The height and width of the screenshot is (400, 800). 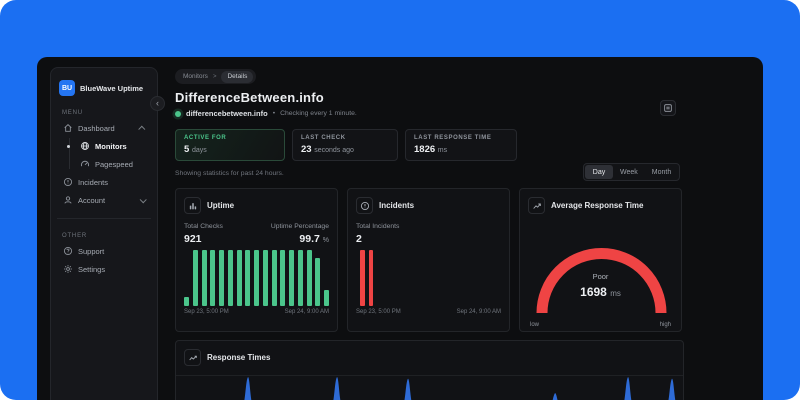 I want to click on breadcrumb-parent: Monitors, so click(x=195, y=76).